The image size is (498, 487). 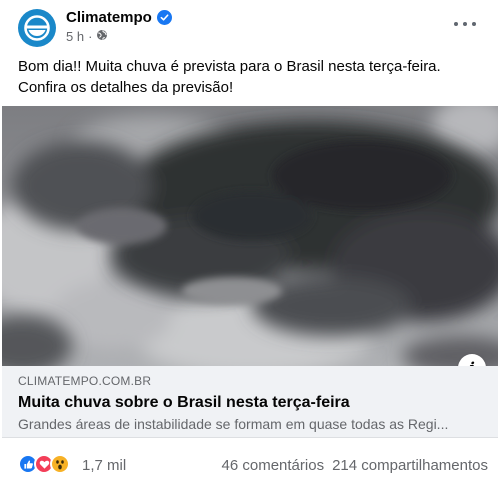 What do you see at coordinates (273, 465) in the screenshot?
I see `comments-count: 46 comentários` at bounding box center [273, 465].